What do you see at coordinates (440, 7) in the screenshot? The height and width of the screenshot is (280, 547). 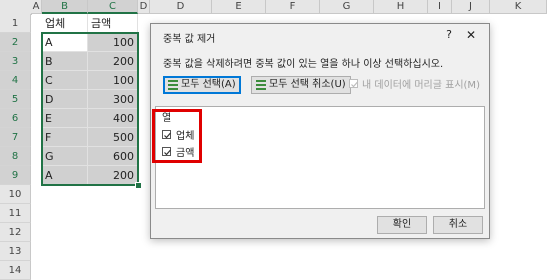 I see `column-header-i: I` at bounding box center [440, 7].